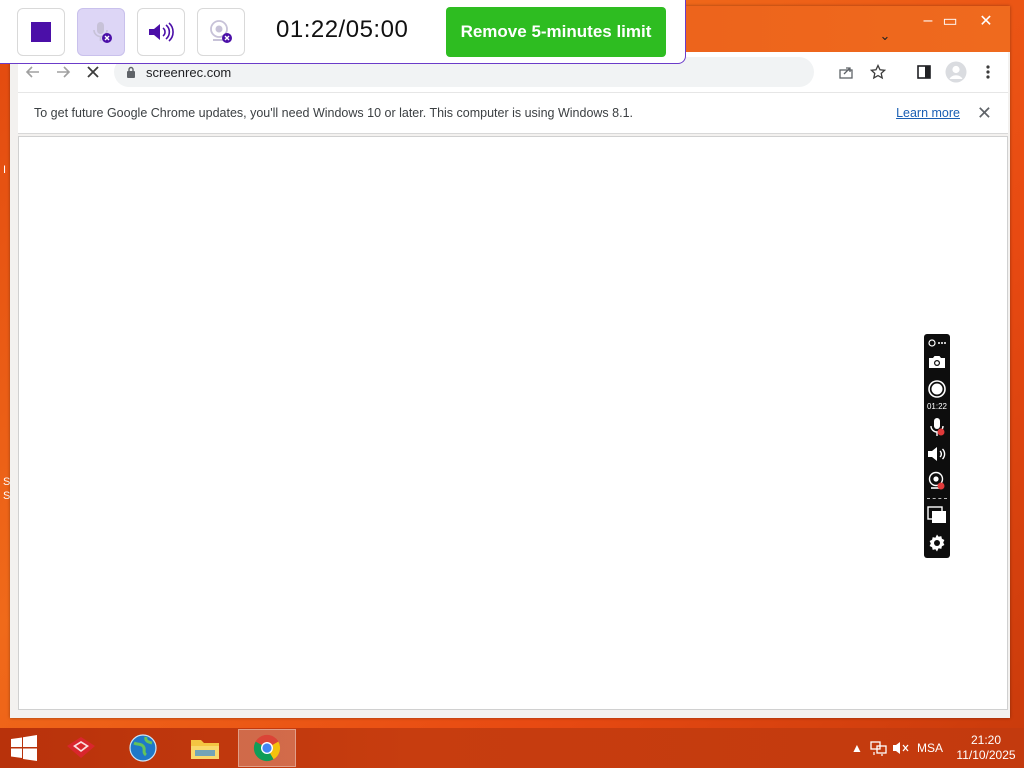  What do you see at coordinates (988, 72) in the screenshot?
I see `more-menu-icon` at bounding box center [988, 72].